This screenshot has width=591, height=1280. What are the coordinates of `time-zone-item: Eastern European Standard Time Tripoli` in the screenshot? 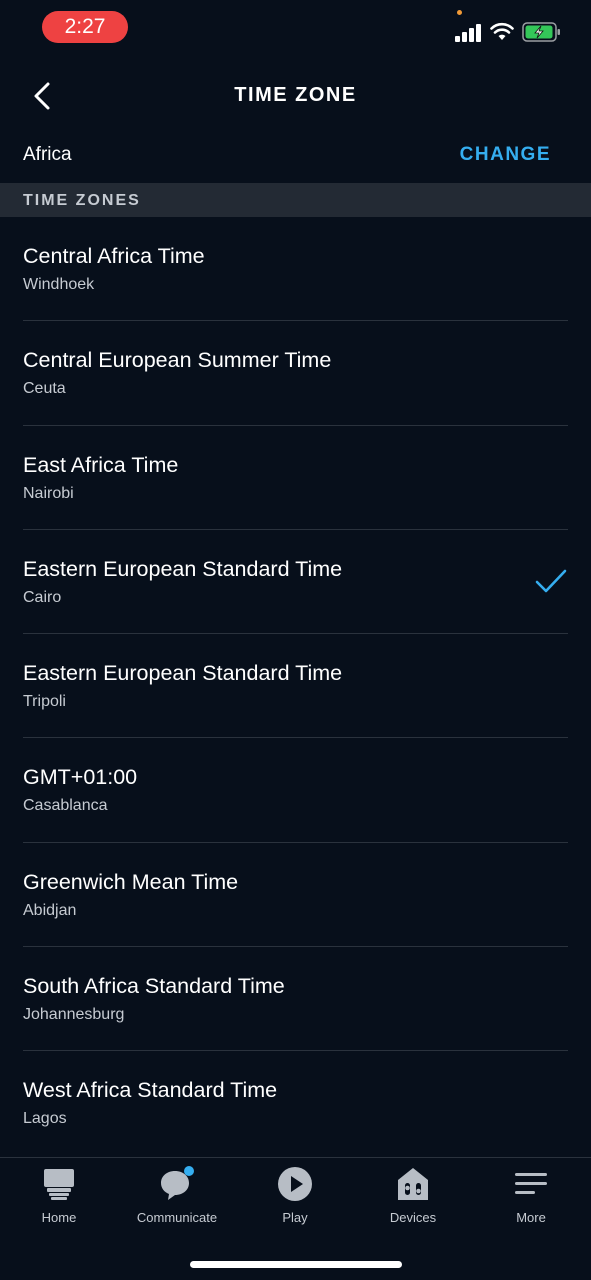 It's located at (295, 686).